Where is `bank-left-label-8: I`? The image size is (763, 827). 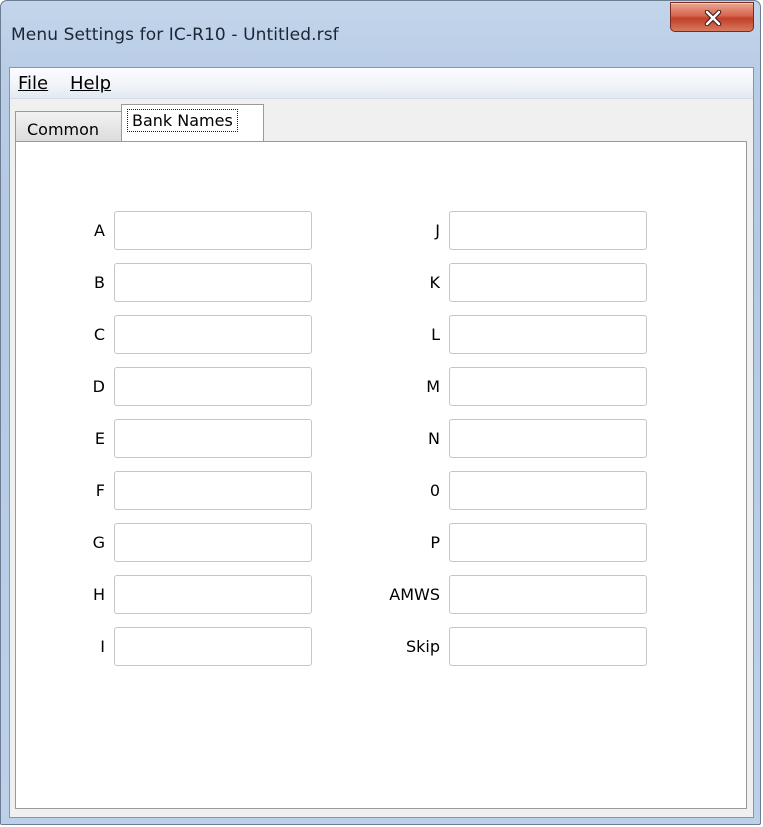
bank-left-label-8: I is located at coordinates (102, 646).